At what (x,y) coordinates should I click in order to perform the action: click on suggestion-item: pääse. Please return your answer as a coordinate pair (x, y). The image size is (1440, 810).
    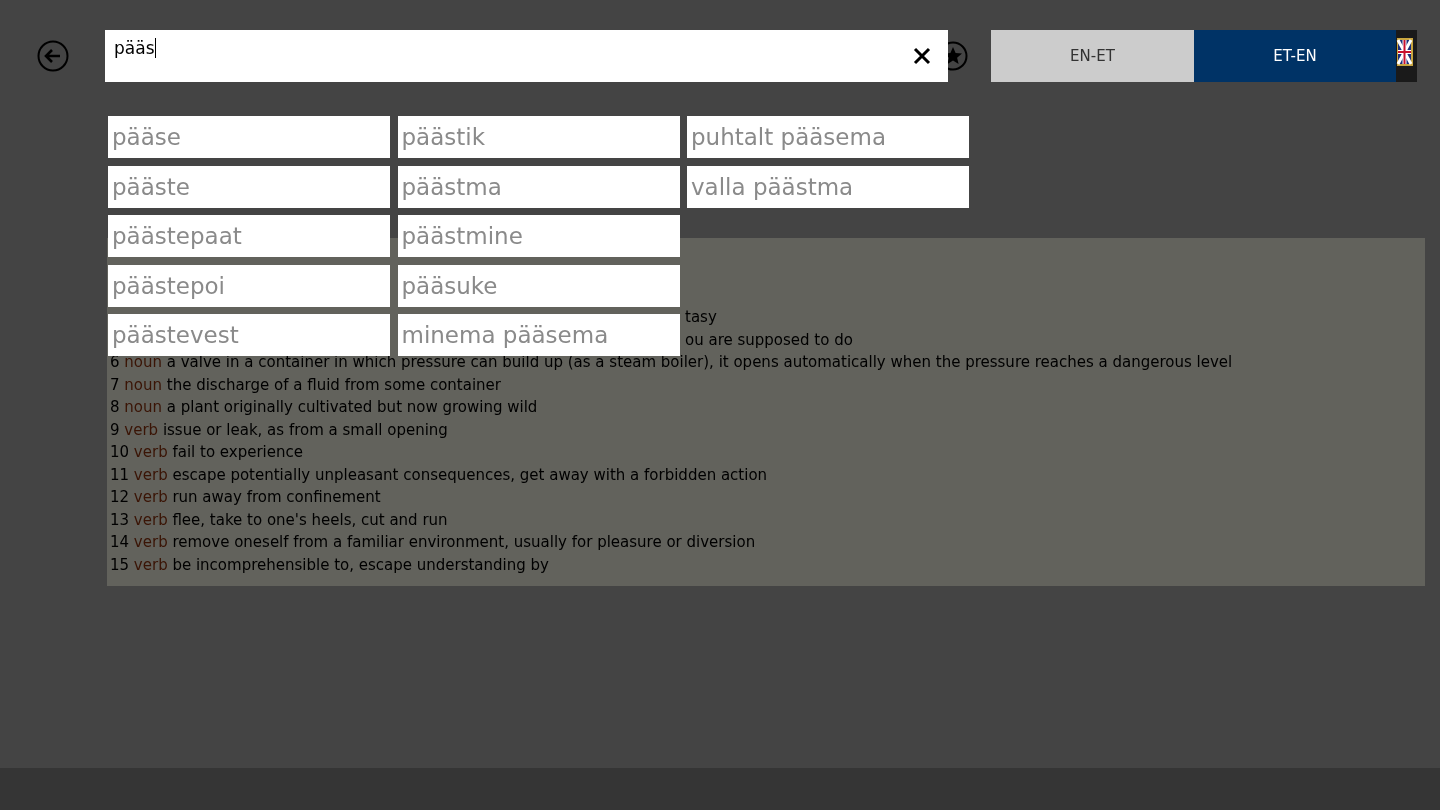
    Looking at the image, I should click on (249, 137).